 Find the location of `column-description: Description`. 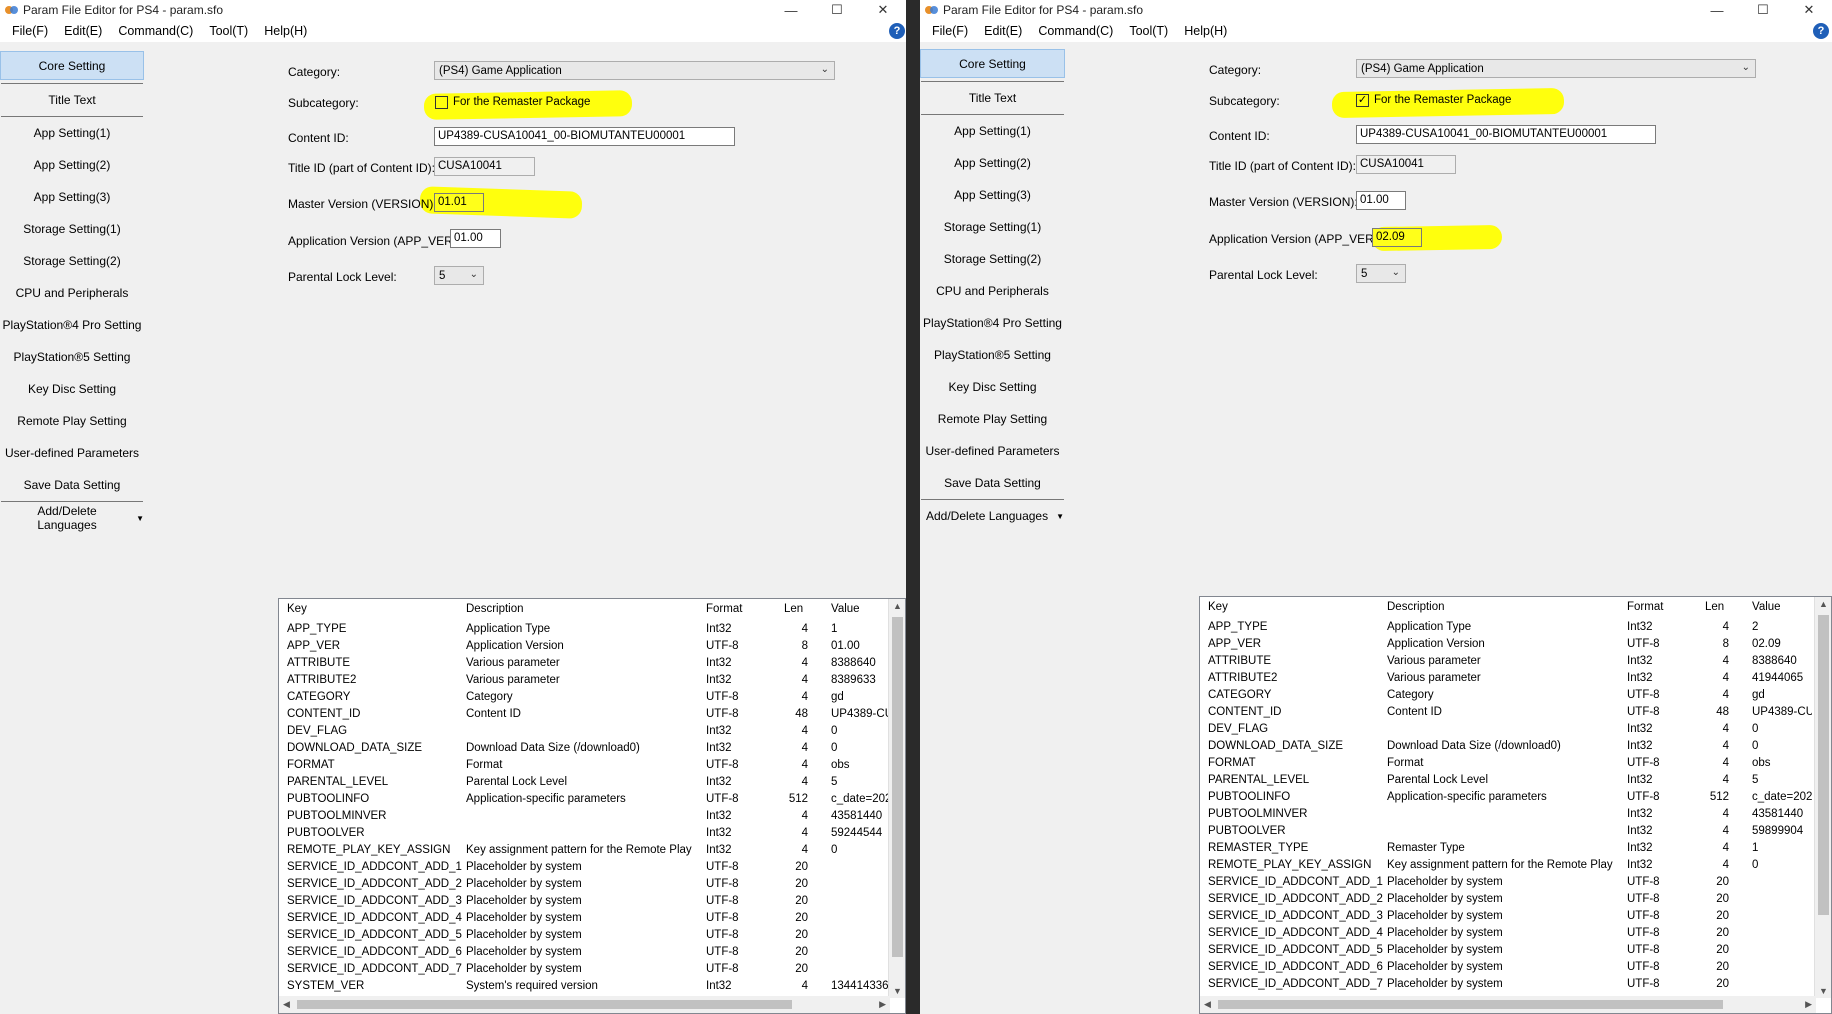

column-description: Description is located at coordinates (495, 609).